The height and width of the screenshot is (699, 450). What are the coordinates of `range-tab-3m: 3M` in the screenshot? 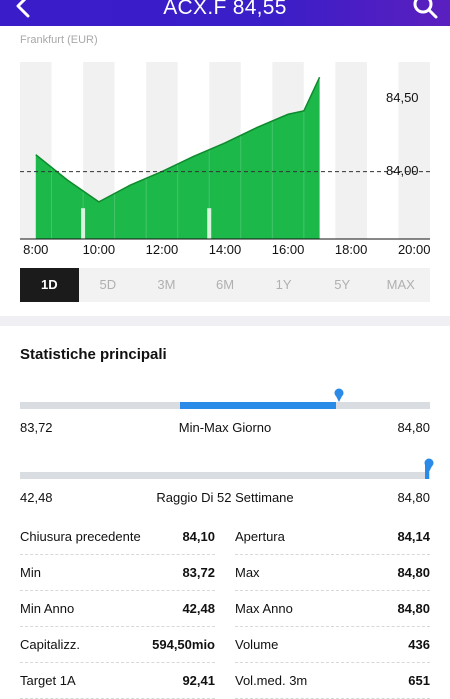 It's located at (166, 285).